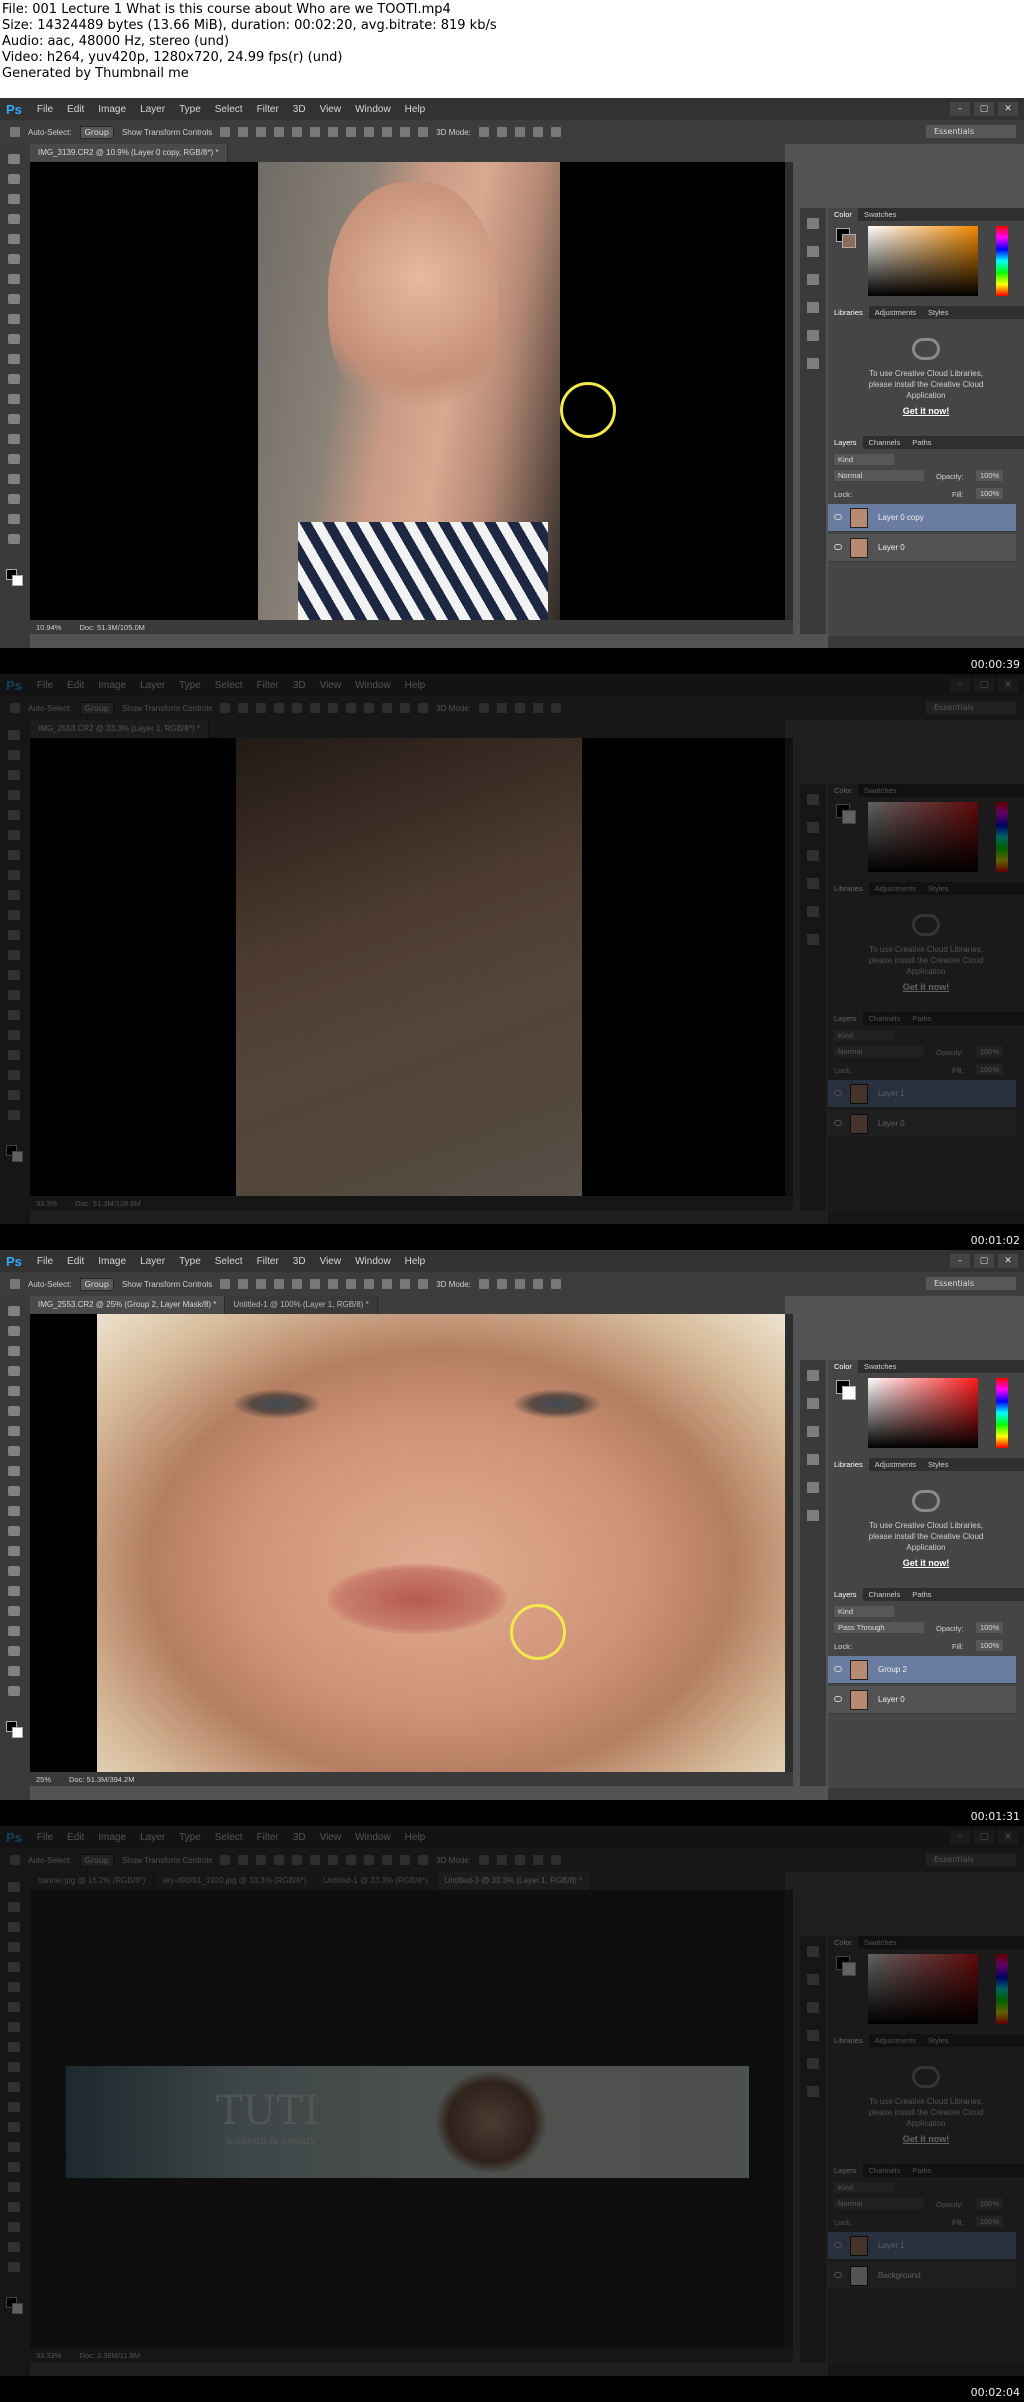 This screenshot has height=2402, width=1024. Describe the element at coordinates (922, 548) in the screenshot. I see `layer-row: Layer 0` at that location.